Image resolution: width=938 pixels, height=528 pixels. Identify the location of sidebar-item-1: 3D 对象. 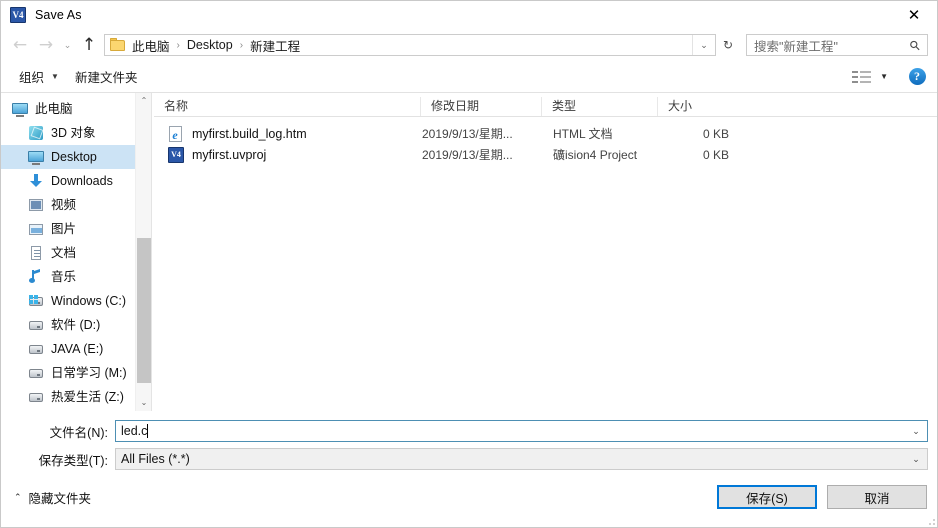
(76, 133).